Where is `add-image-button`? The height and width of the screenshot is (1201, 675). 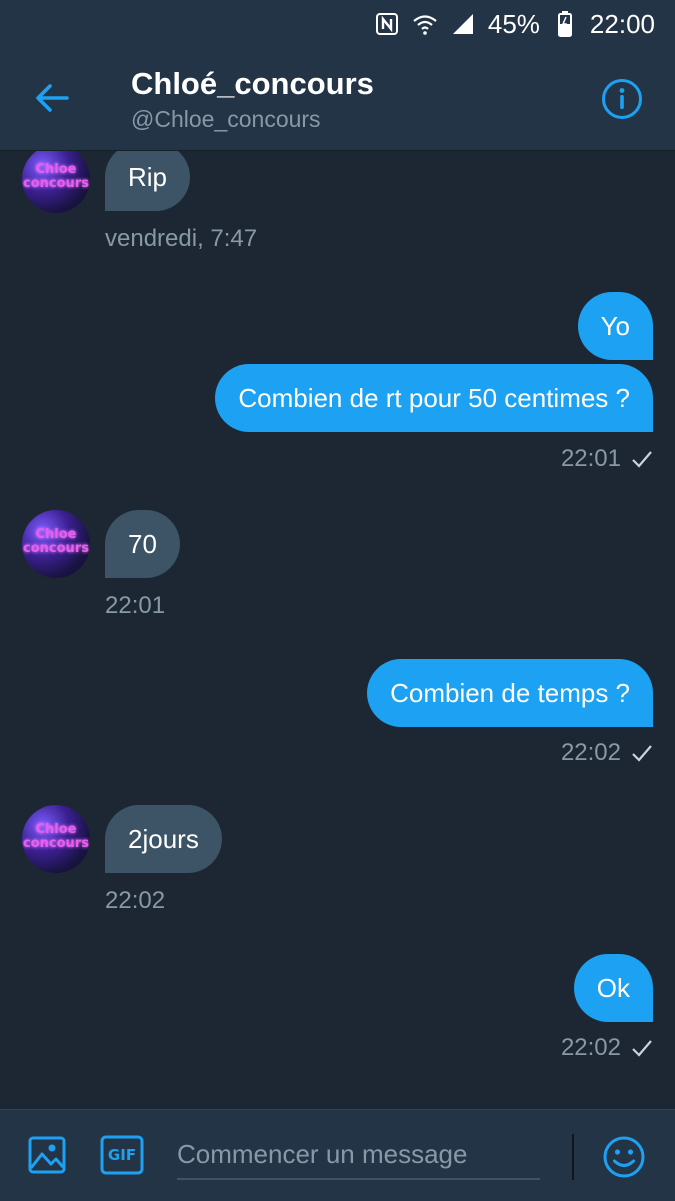 add-image-button is located at coordinates (47, 1155).